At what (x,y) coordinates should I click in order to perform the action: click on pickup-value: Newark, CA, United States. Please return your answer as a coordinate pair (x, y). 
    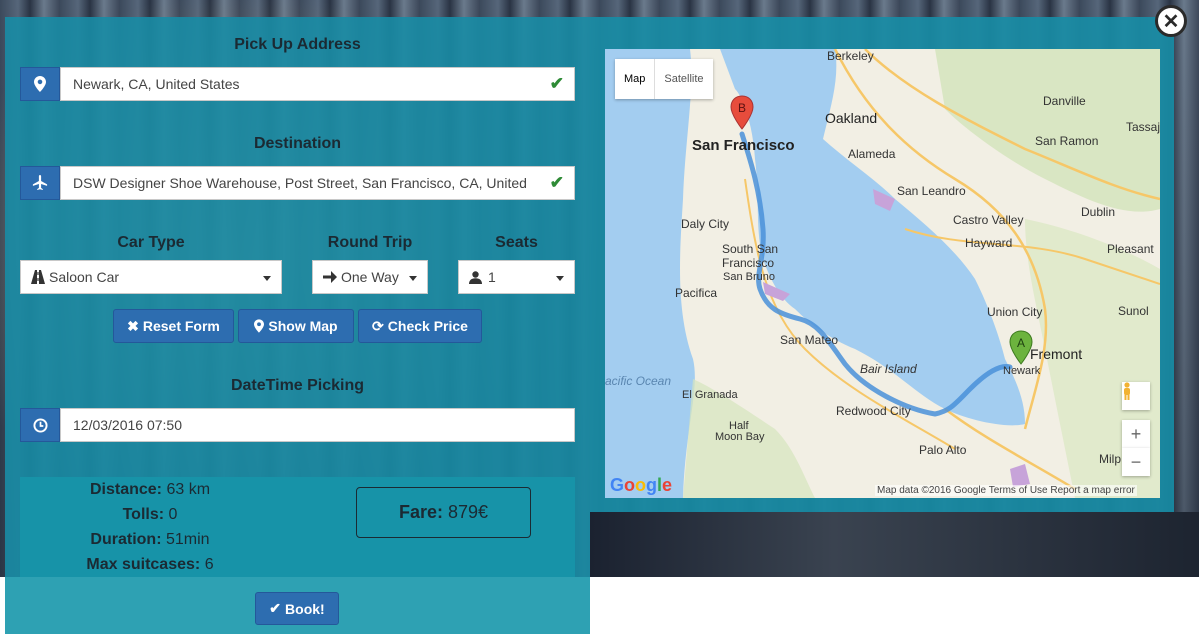
    Looking at the image, I should click on (156, 84).